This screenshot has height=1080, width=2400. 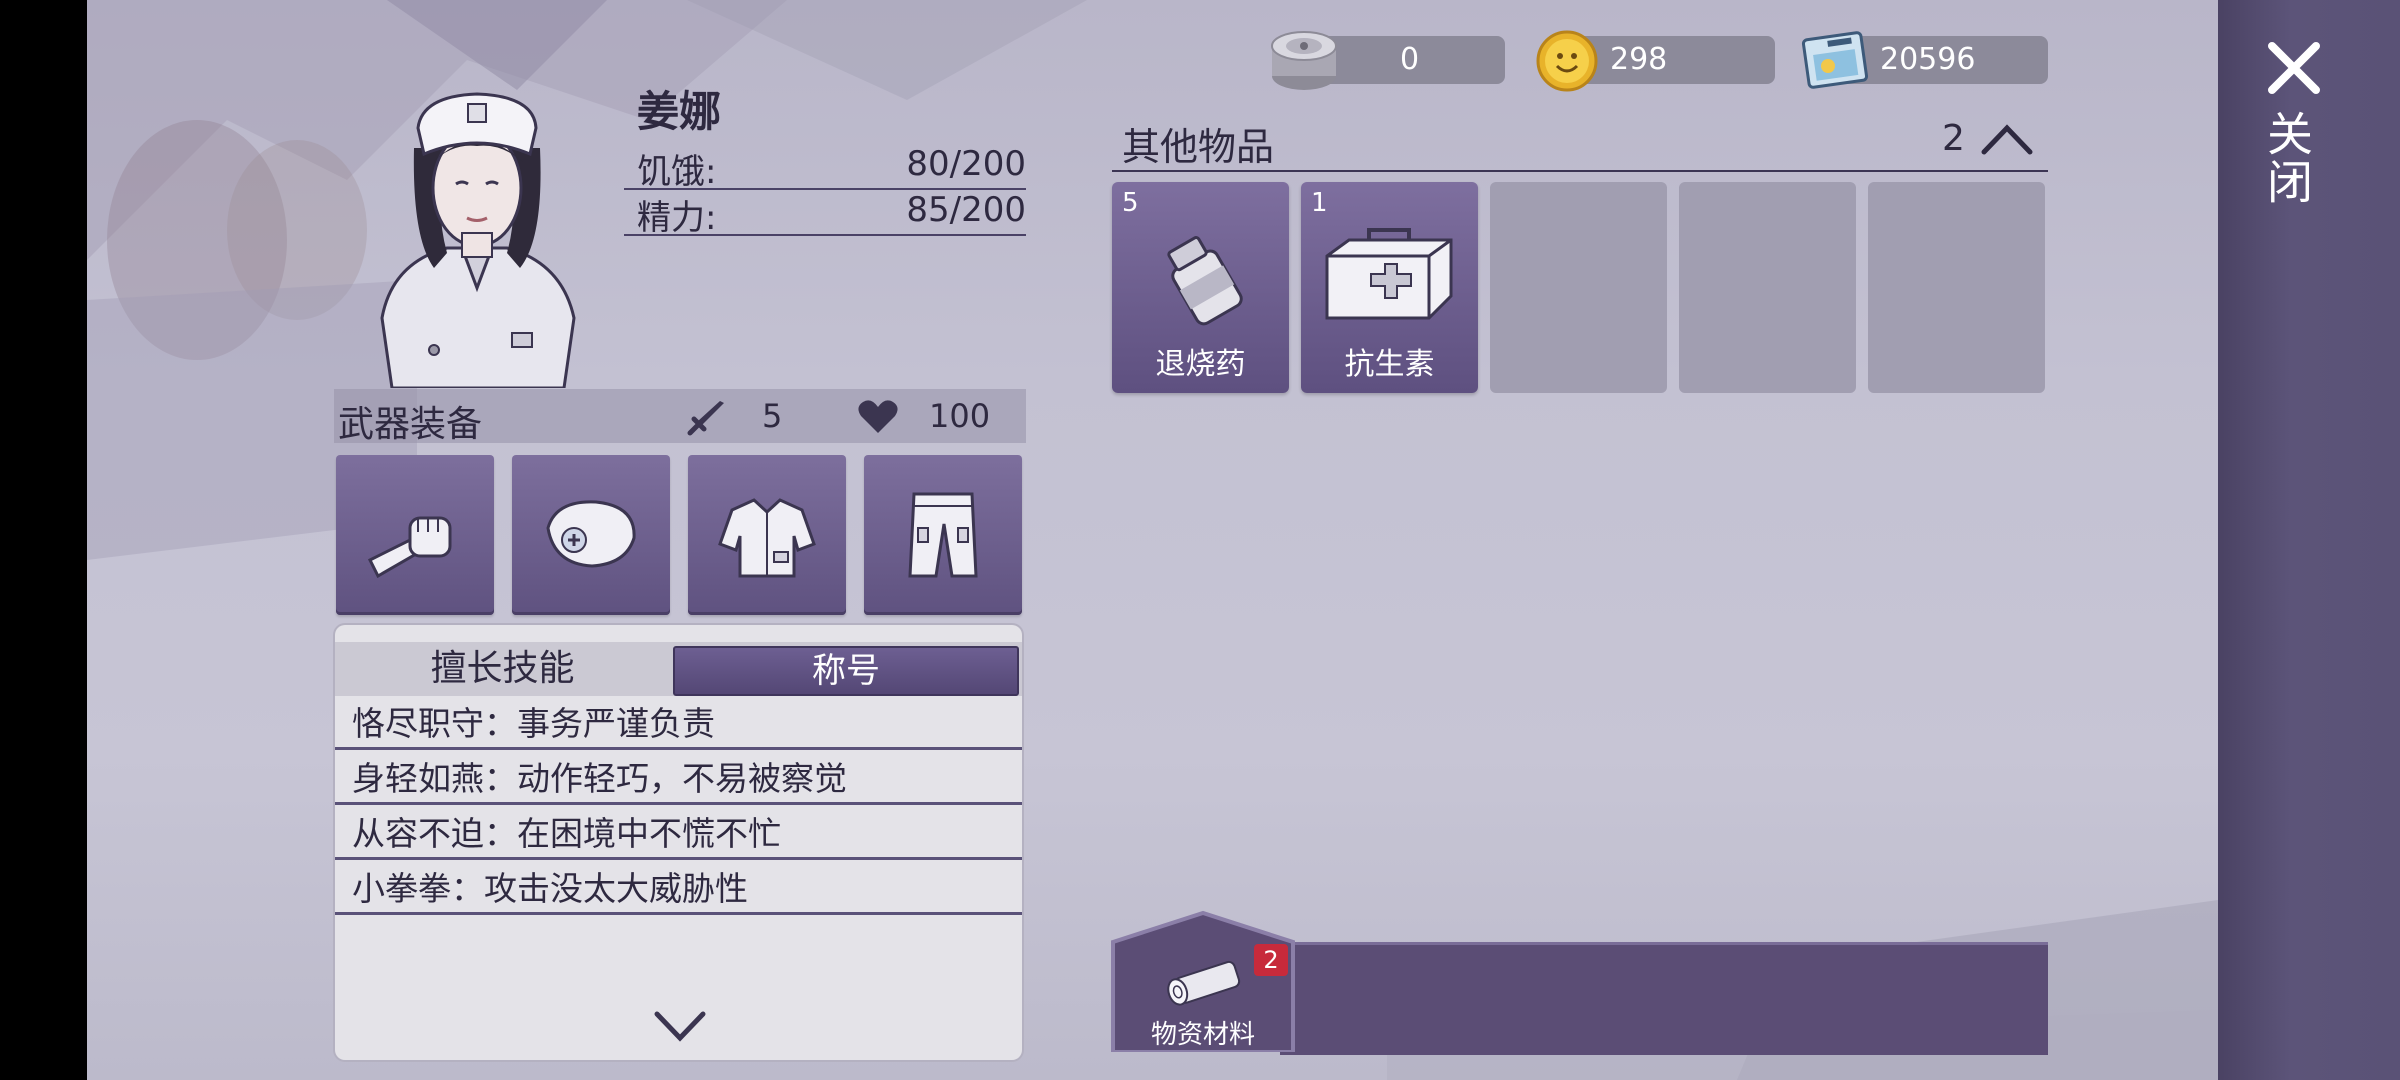 I want to click on item-count: 1, so click(x=1319, y=203).